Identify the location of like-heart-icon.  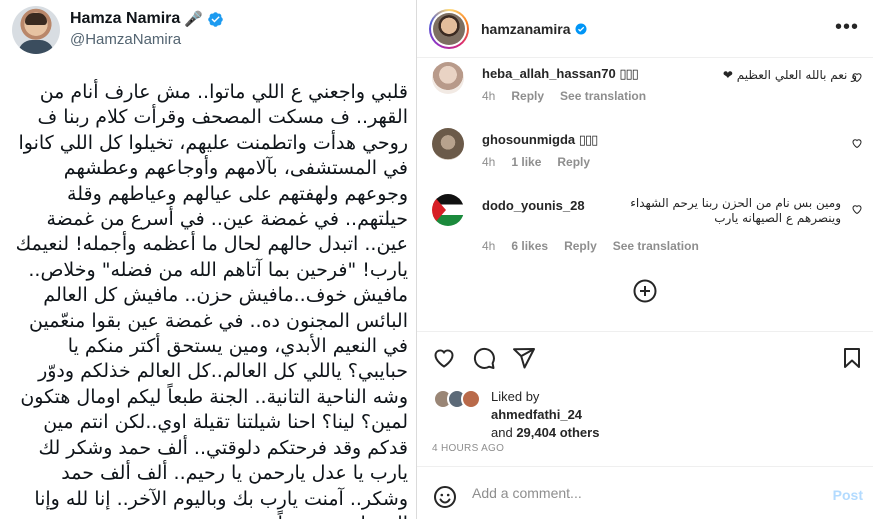
(444, 358).